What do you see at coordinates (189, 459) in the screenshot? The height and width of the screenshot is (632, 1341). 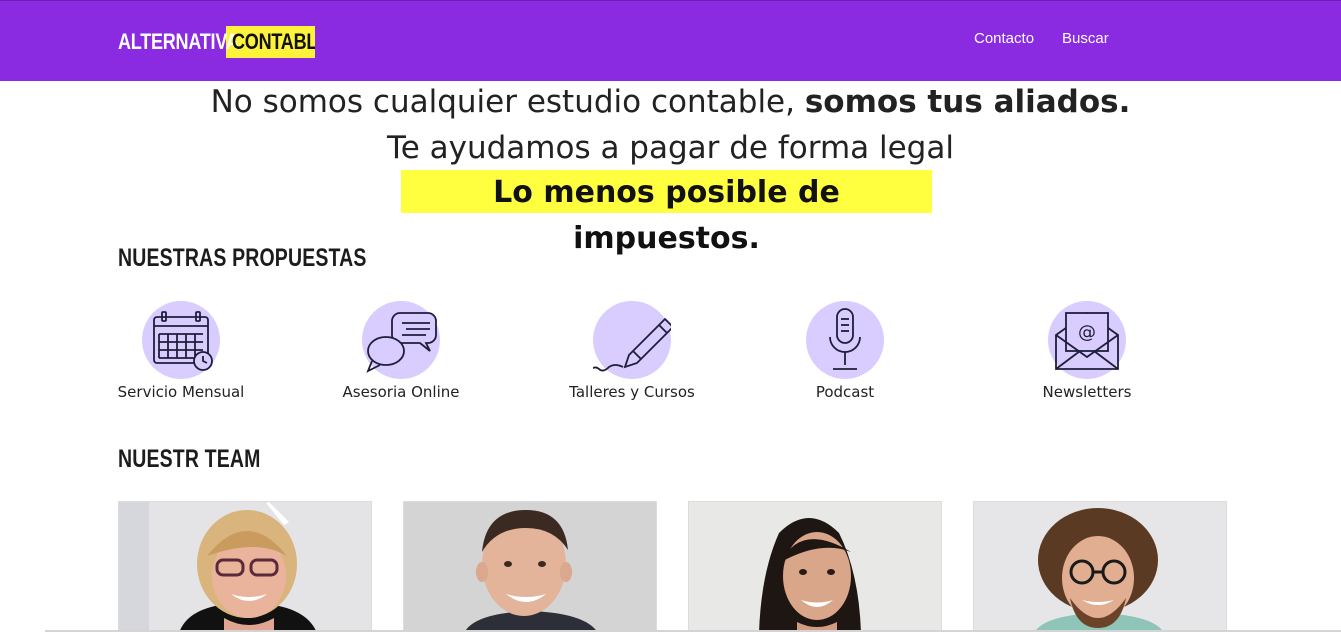 I see `team-title: NUESTR TEAM` at bounding box center [189, 459].